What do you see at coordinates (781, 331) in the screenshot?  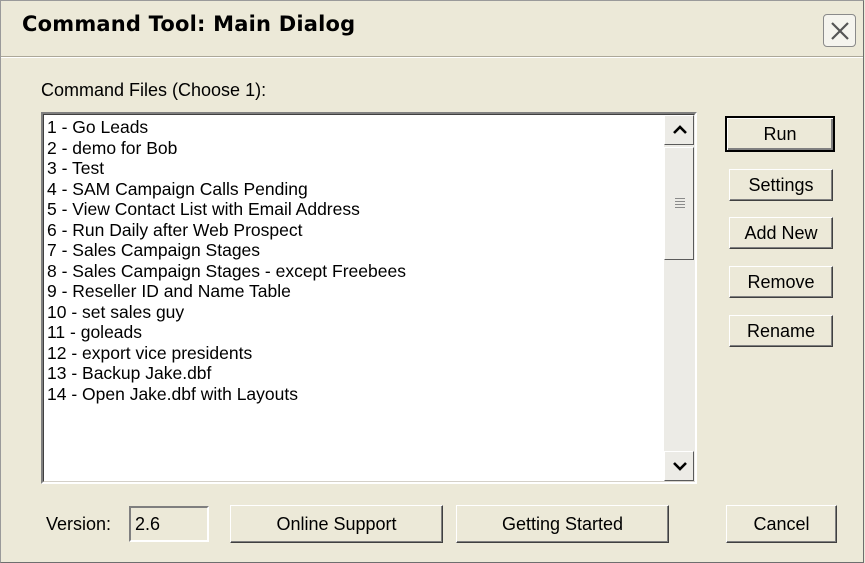 I see `rename-button: Rename` at bounding box center [781, 331].